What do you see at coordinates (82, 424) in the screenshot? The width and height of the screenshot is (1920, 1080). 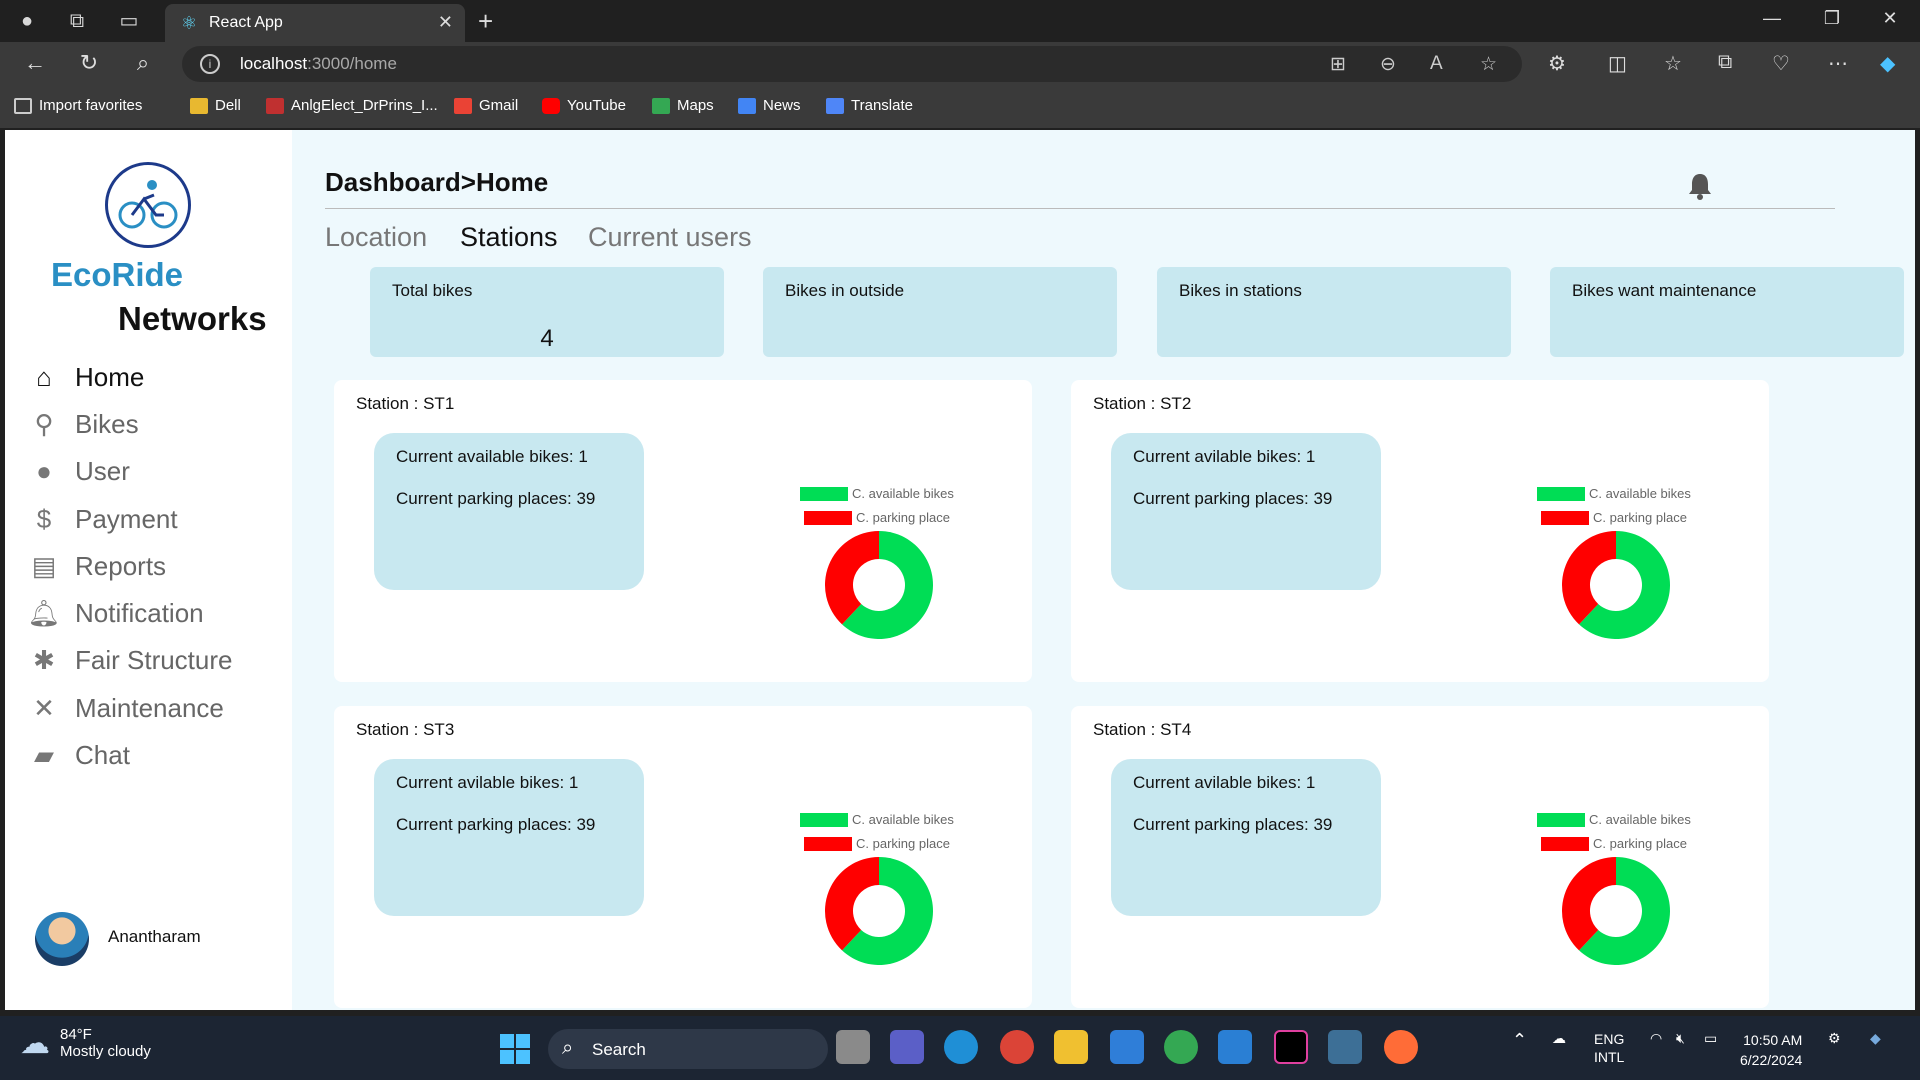 I see `menu-item-bikes: ⚲ Bikes` at bounding box center [82, 424].